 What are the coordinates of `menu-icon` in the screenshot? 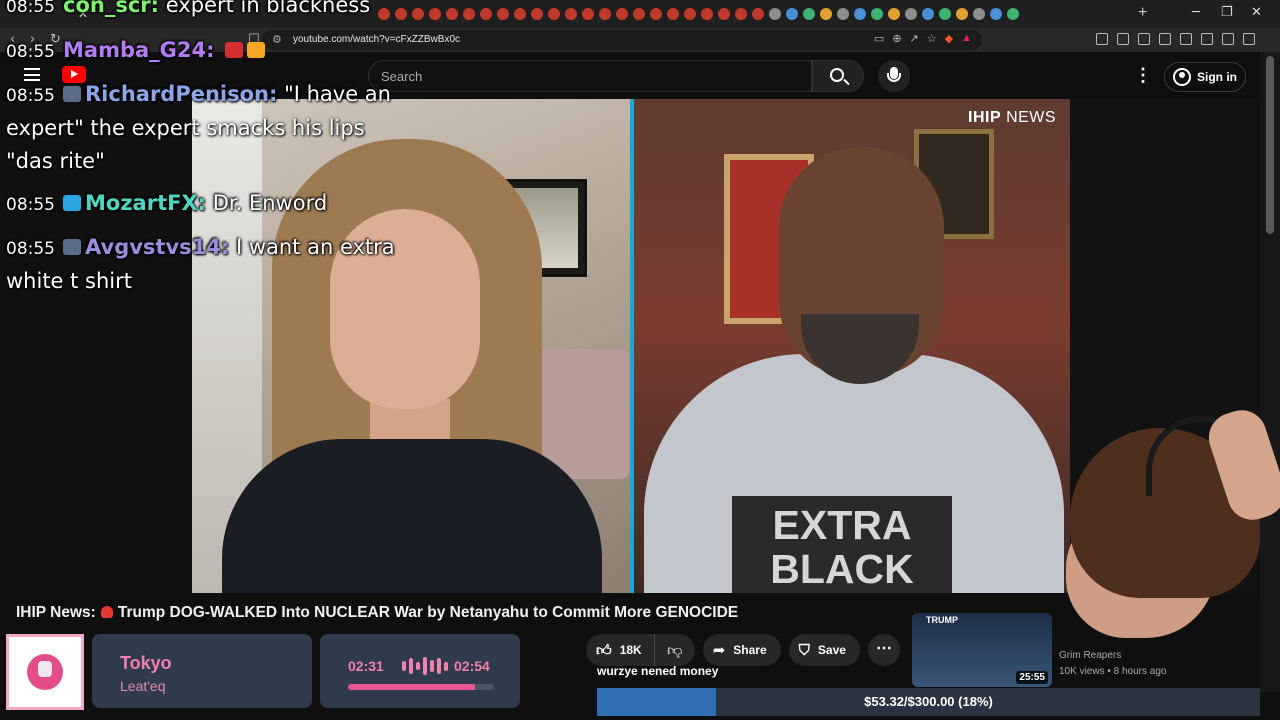 It's located at (1249, 39).